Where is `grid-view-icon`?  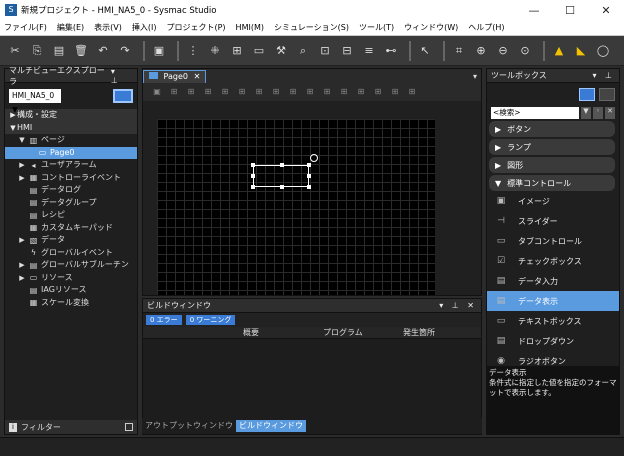 grid-view-icon is located at coordinates (607, 94).